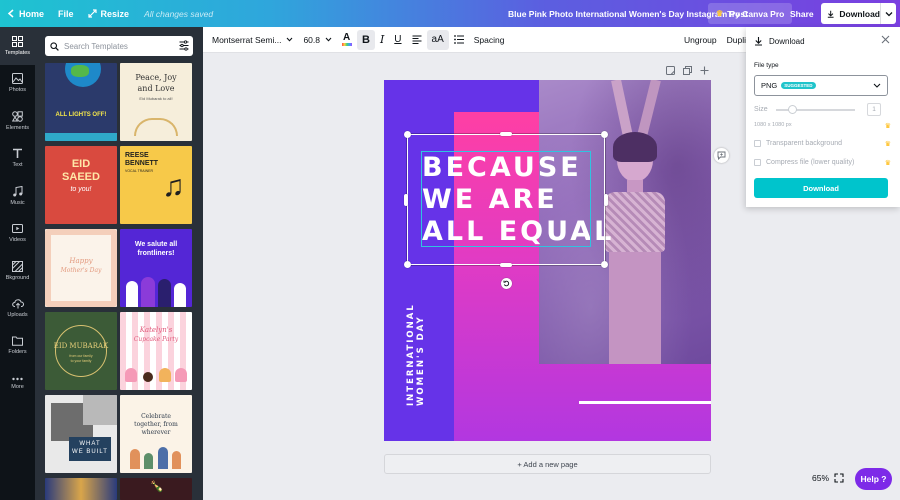 The image size is (900, 500). What do you see at coordinates (792, 109) in the screenshot?
I see `size-slider-handle` at bounding box center [792, 109].